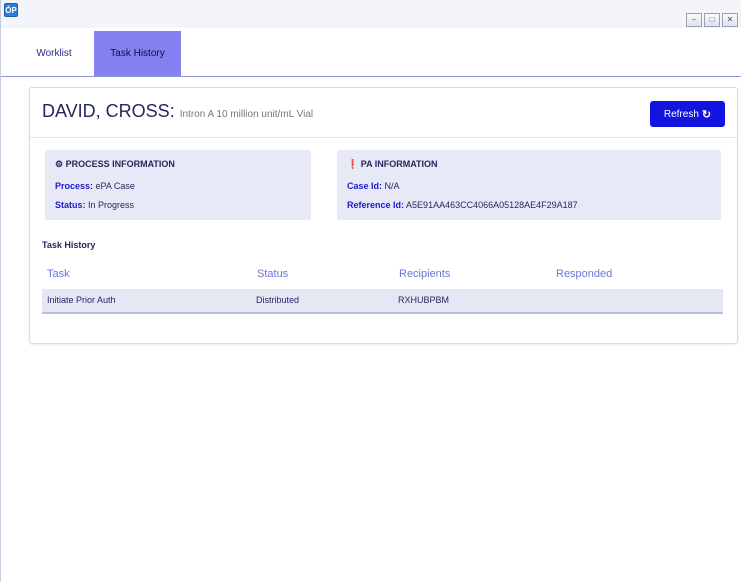 The height and width of the screenshot is (582, 741). I want to click on drug-description: Intron A 10 million unit/mL Vial, so click(246, 114).